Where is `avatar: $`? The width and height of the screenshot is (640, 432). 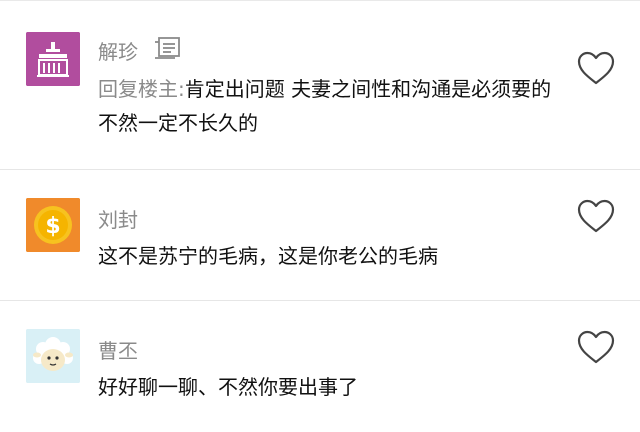 avatar: $ is located at coordinates (53, 225).